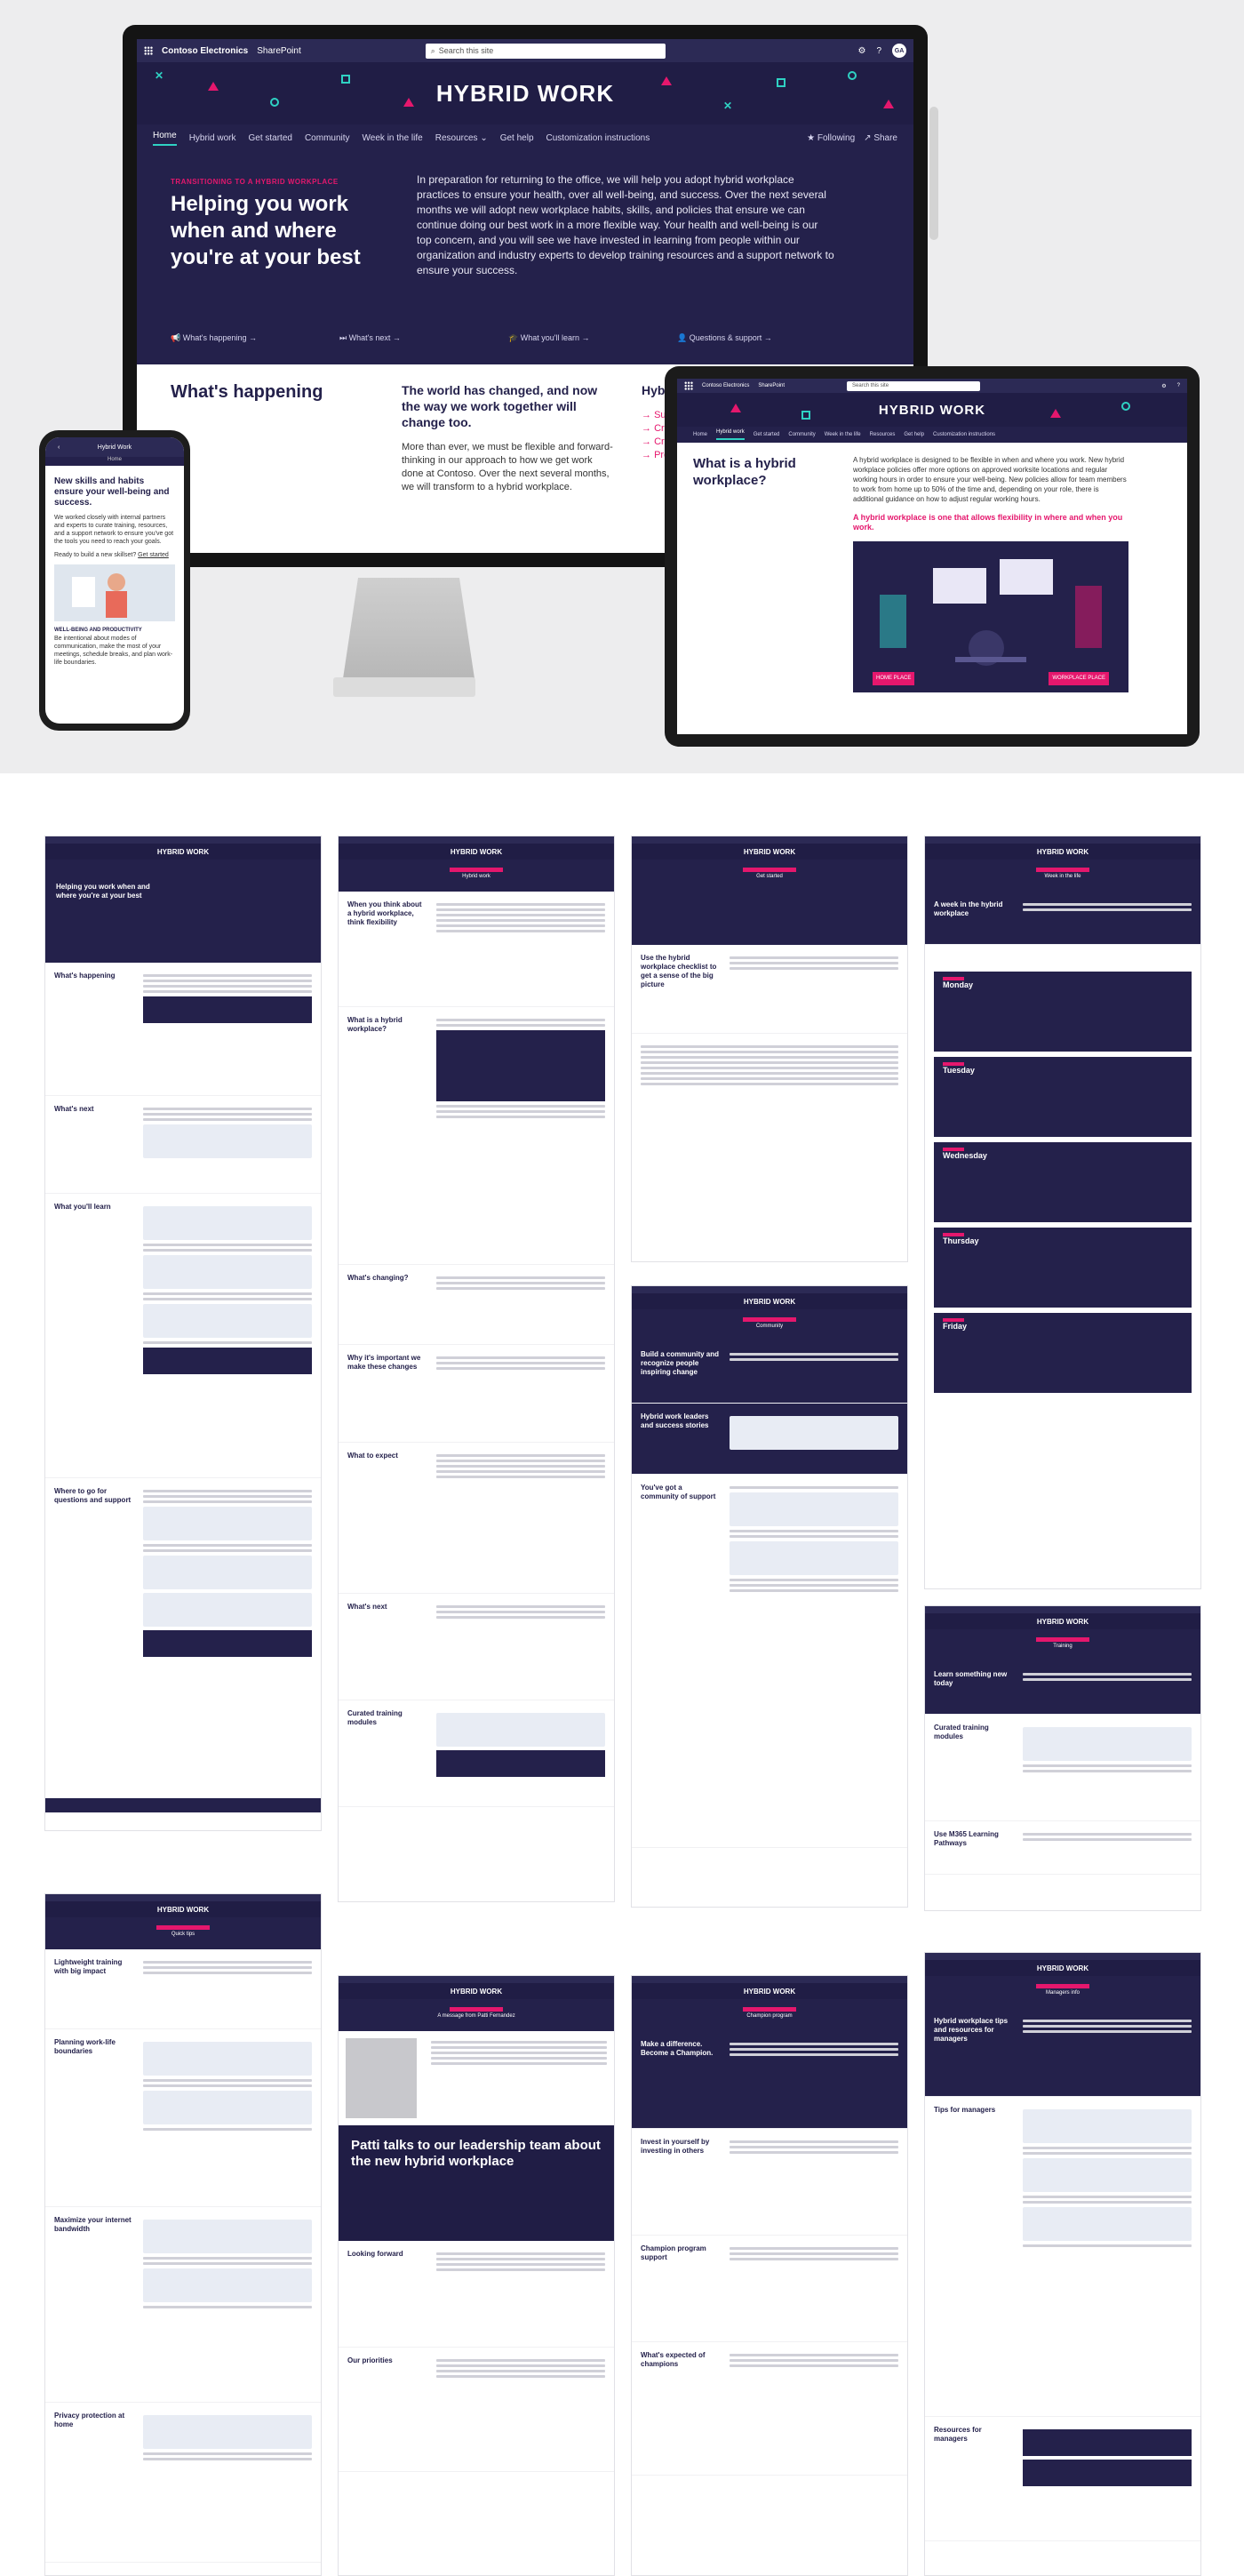 The width and height of the screenshot is (1244, 2576). I want to click on checklist-table, so click(769, 1065).